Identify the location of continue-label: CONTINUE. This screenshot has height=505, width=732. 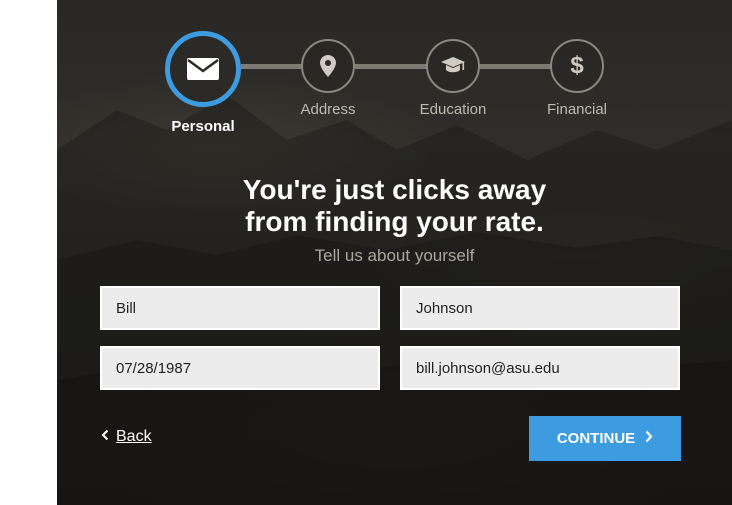
(596, 438).